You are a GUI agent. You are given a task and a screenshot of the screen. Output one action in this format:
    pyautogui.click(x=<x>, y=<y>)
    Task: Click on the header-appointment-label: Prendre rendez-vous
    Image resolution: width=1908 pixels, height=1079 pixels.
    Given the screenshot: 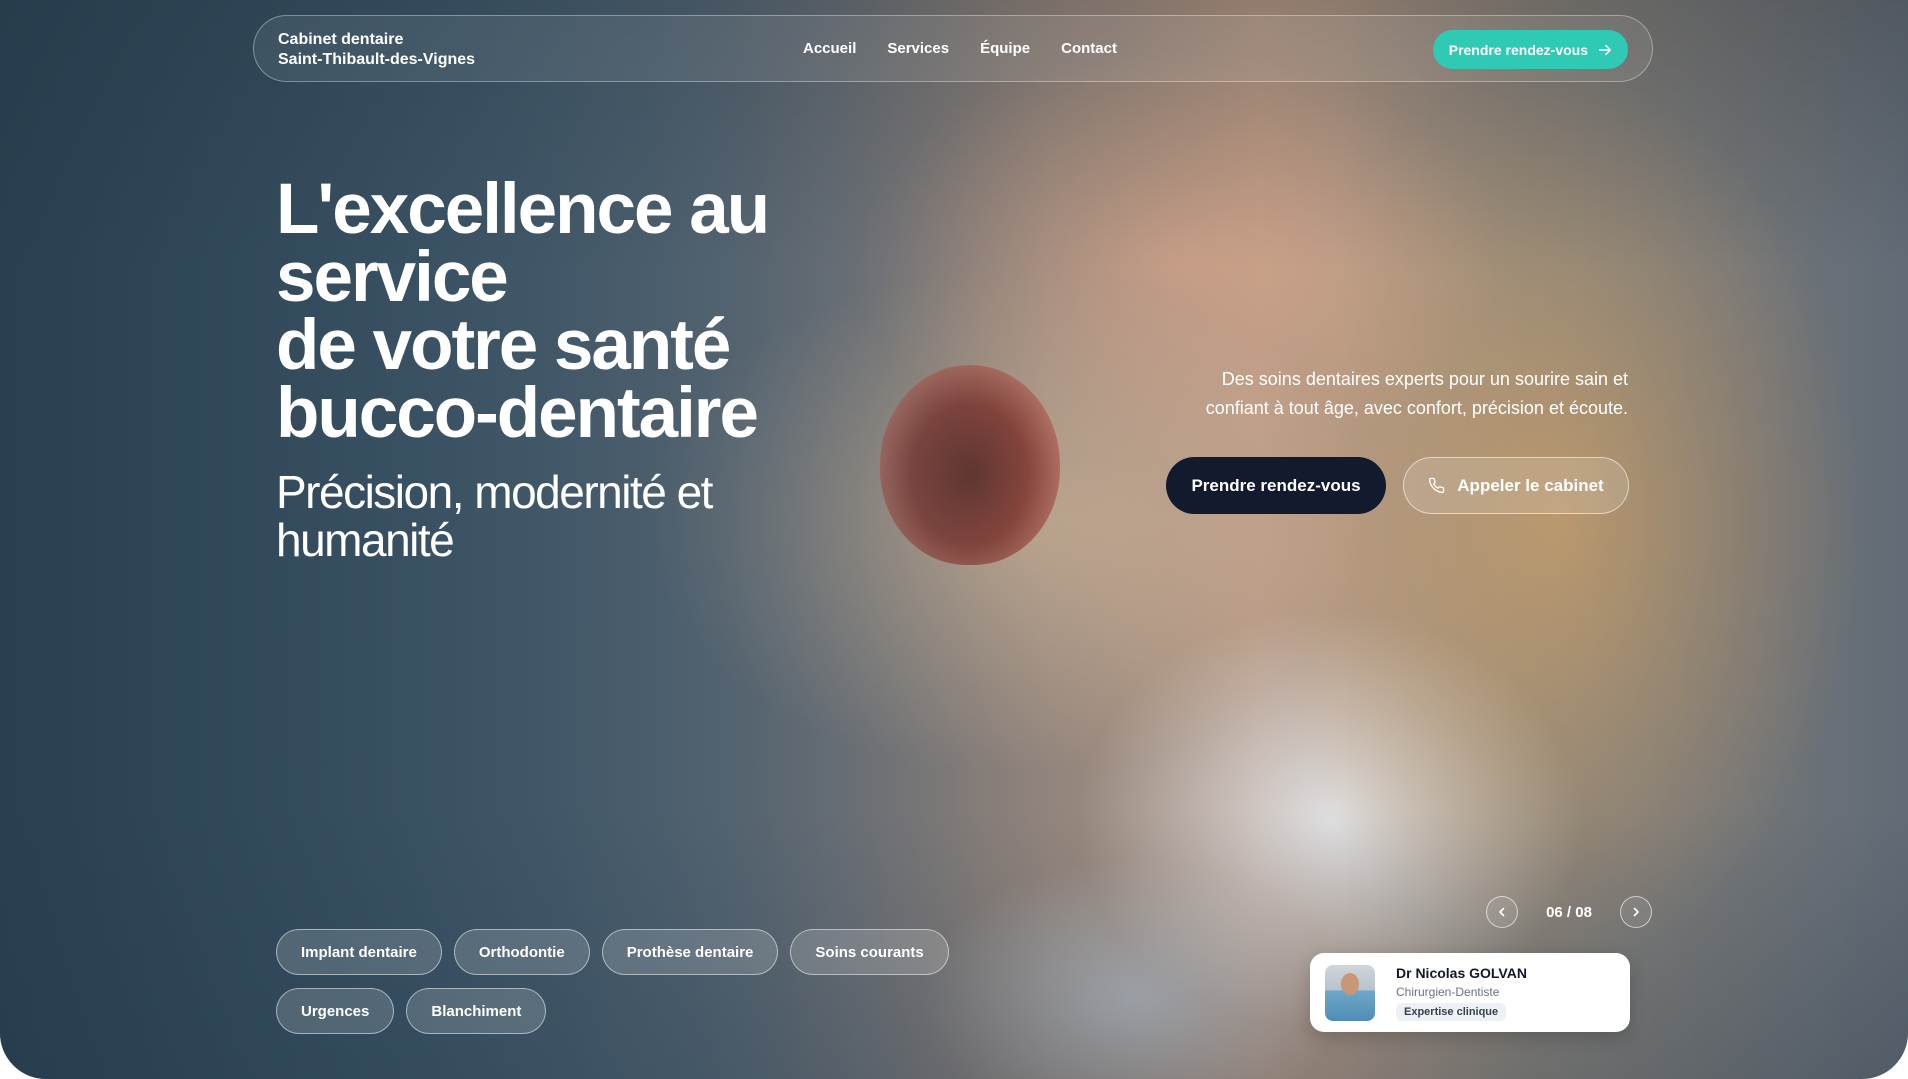 What is the action you would take?
    pyautogui.click(x=1518, y=49)
    